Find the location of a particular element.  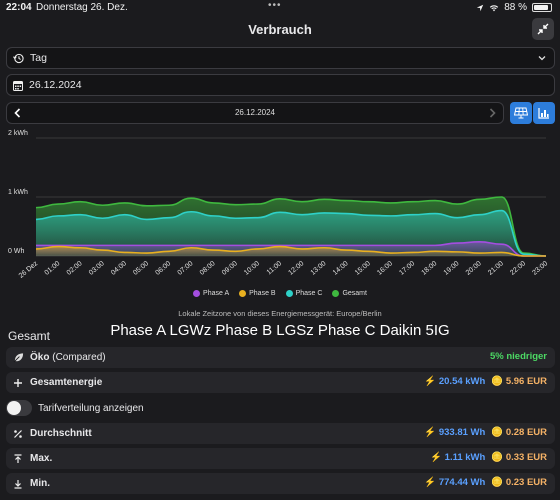

toggle-knob is located at coordinates (14, 408).